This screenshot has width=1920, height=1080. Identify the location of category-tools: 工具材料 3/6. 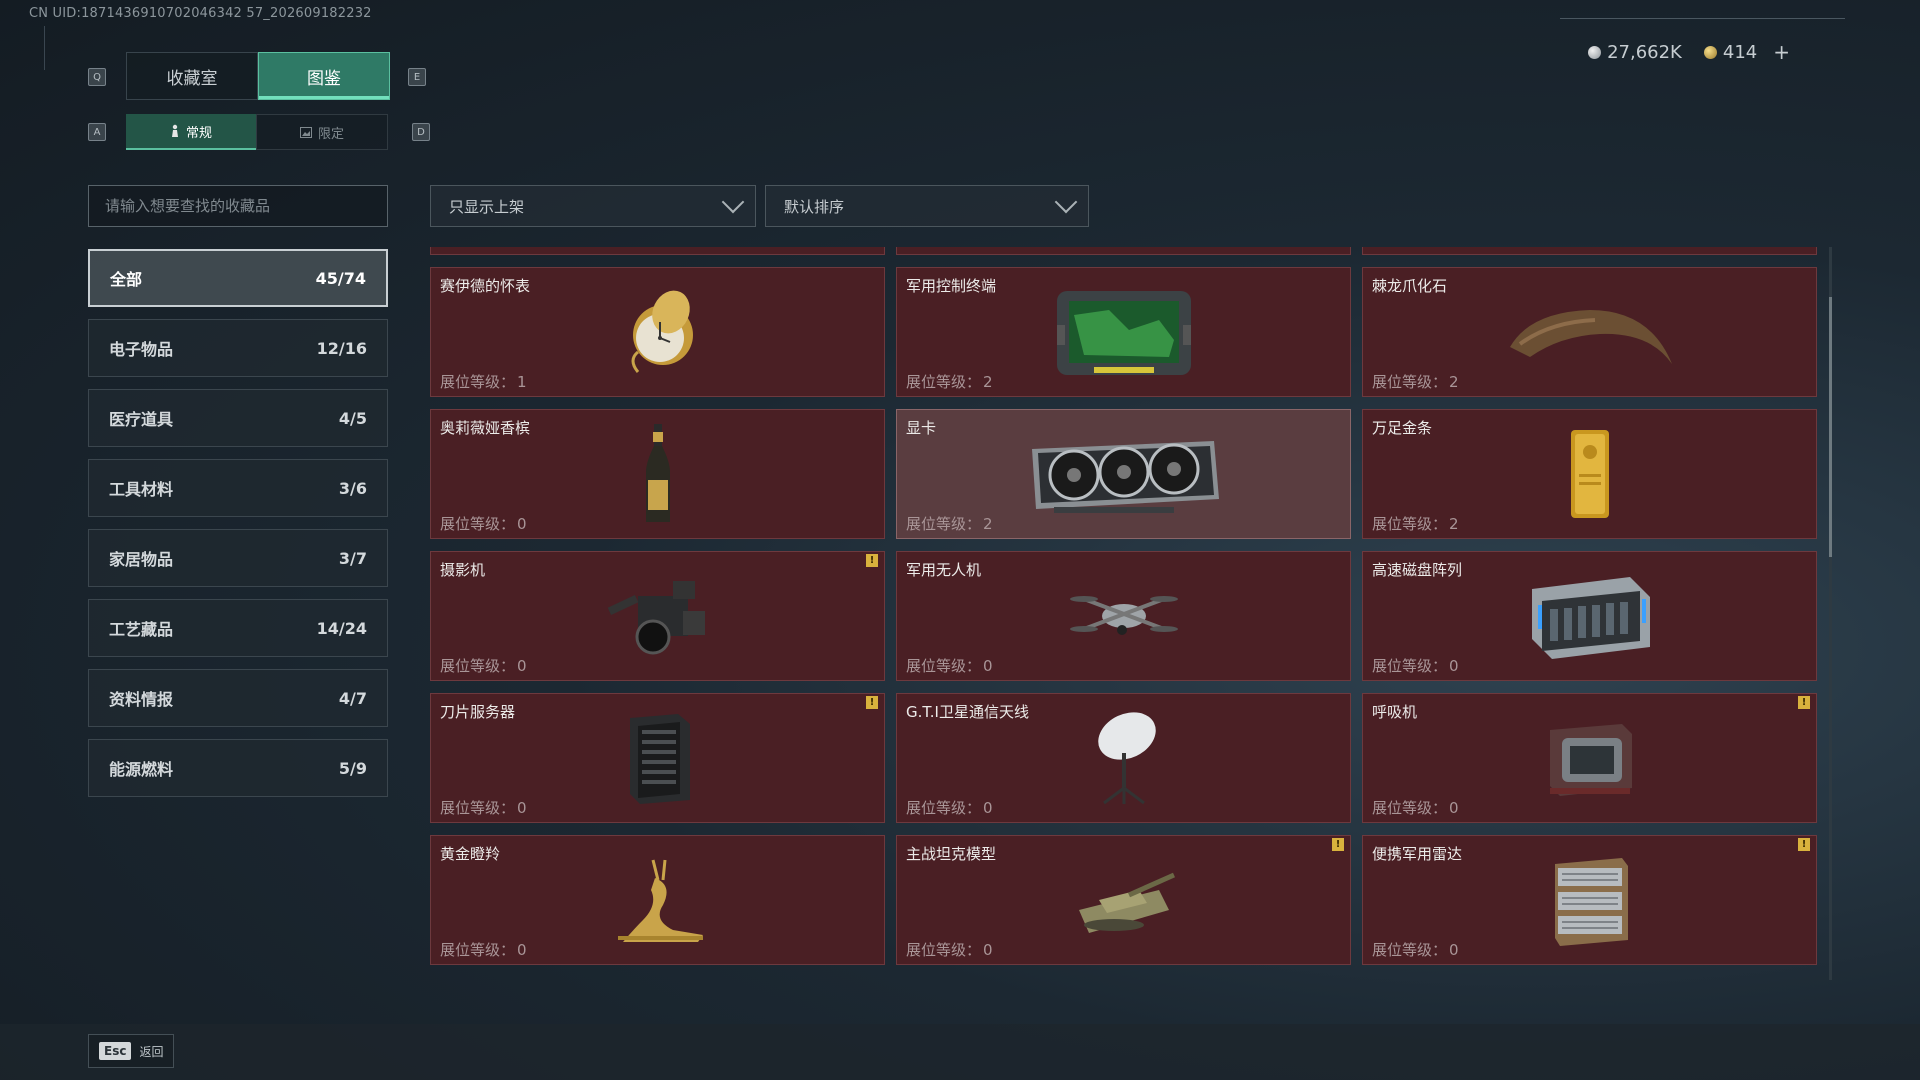
(238, 488).